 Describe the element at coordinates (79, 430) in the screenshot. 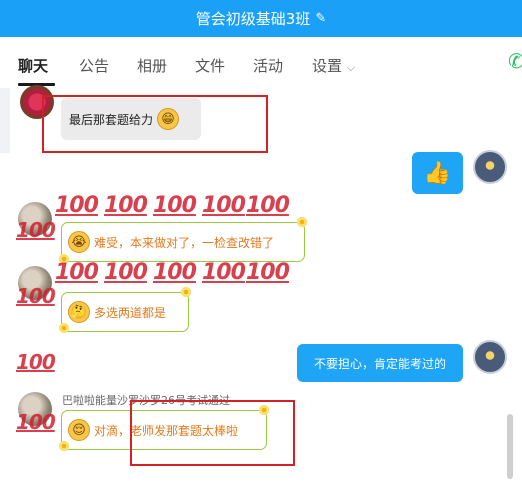

I see `smile-face-icon: 😌` at that location.